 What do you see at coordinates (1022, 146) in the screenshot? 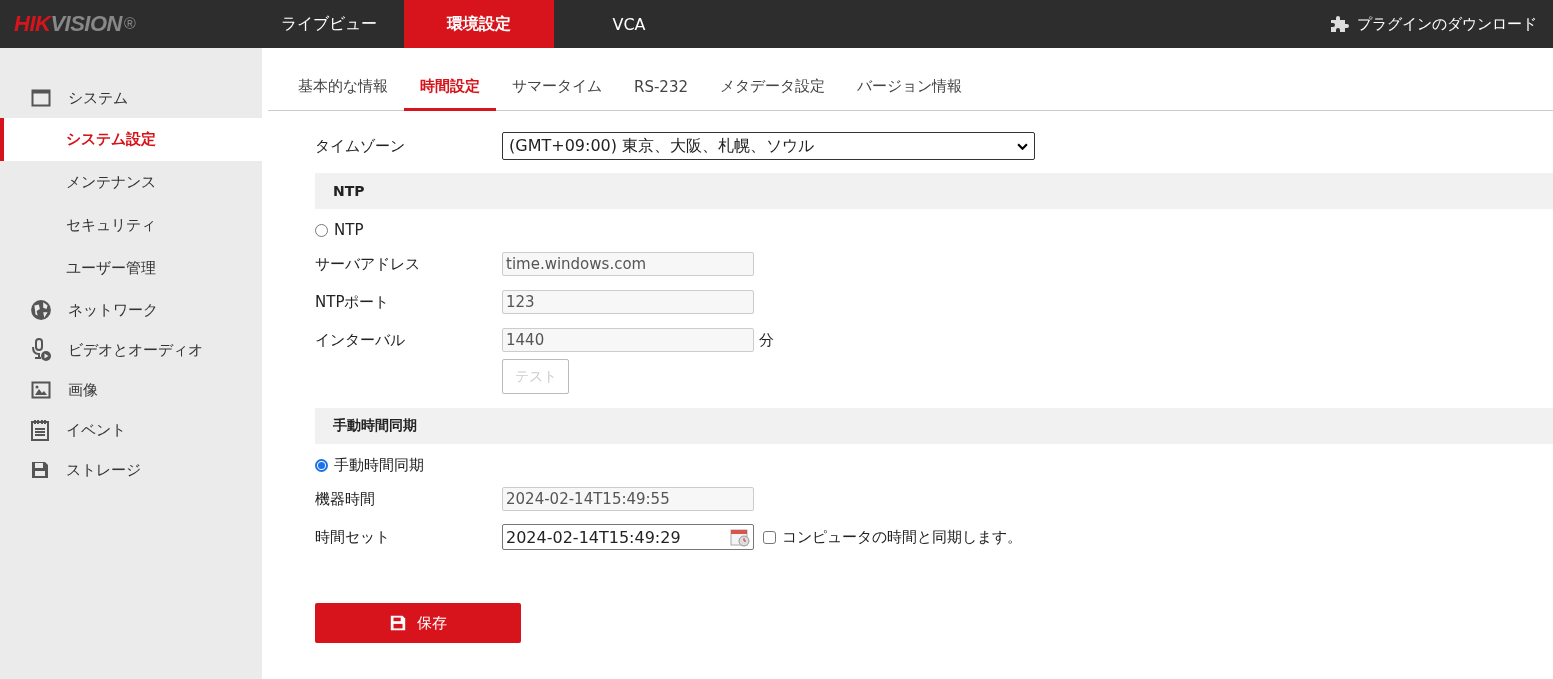
I see `chevron-down-icon` at bounding box center [1022, 146].